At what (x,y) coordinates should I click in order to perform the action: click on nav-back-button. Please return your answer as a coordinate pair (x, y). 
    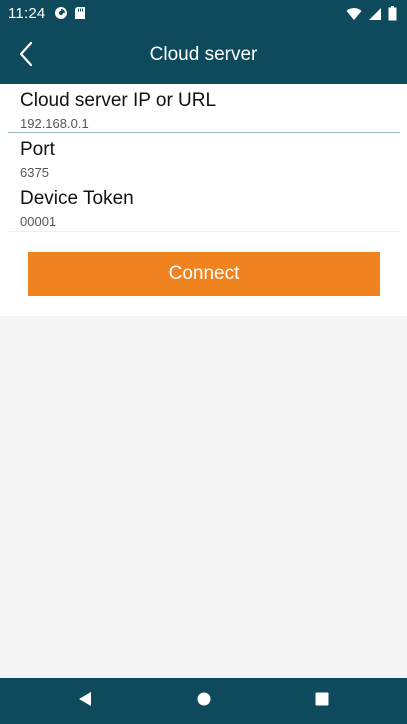
    Looking at the image, I should click on (85, 701).